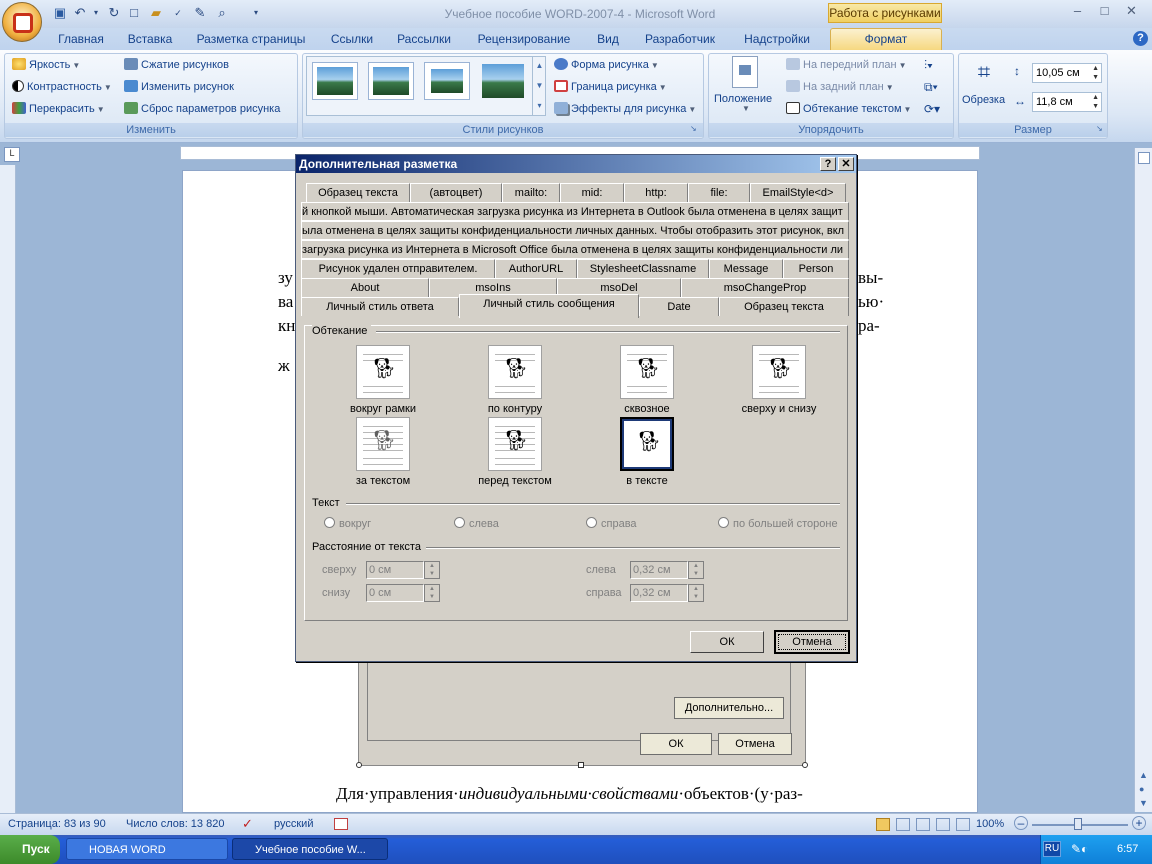  I want to click on tab-selector: L, so click(12, 154).